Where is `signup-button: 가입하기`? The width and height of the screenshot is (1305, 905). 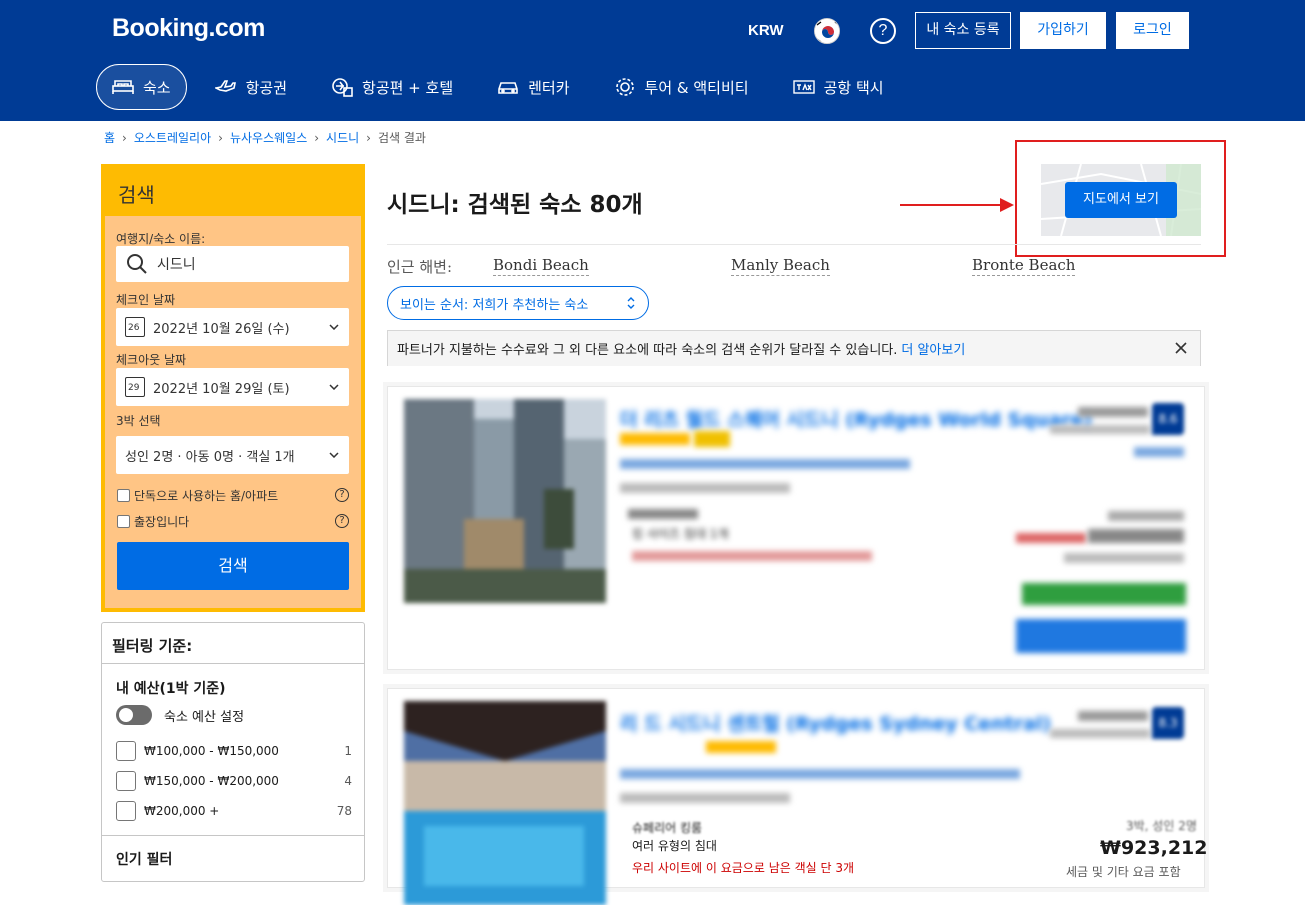 signup-button: 가입하기 is located at coordinates (1063, 30).